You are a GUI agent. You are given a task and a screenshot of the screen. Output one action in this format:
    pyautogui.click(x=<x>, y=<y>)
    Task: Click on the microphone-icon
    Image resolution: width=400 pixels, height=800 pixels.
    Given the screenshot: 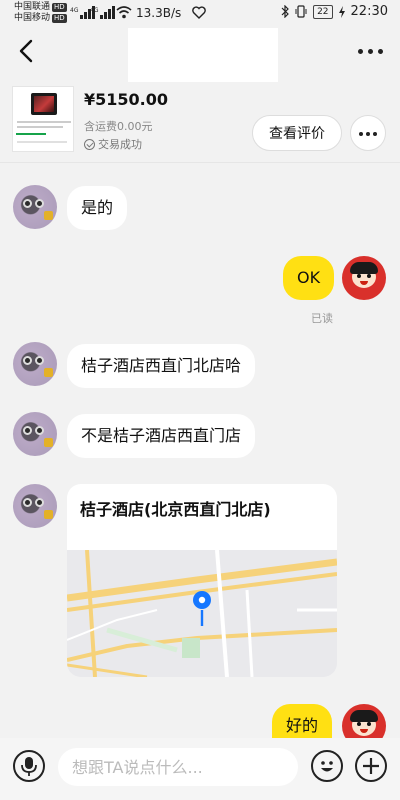 What is the action you would take?
    pyautogui.click(x=29, y=766)
    